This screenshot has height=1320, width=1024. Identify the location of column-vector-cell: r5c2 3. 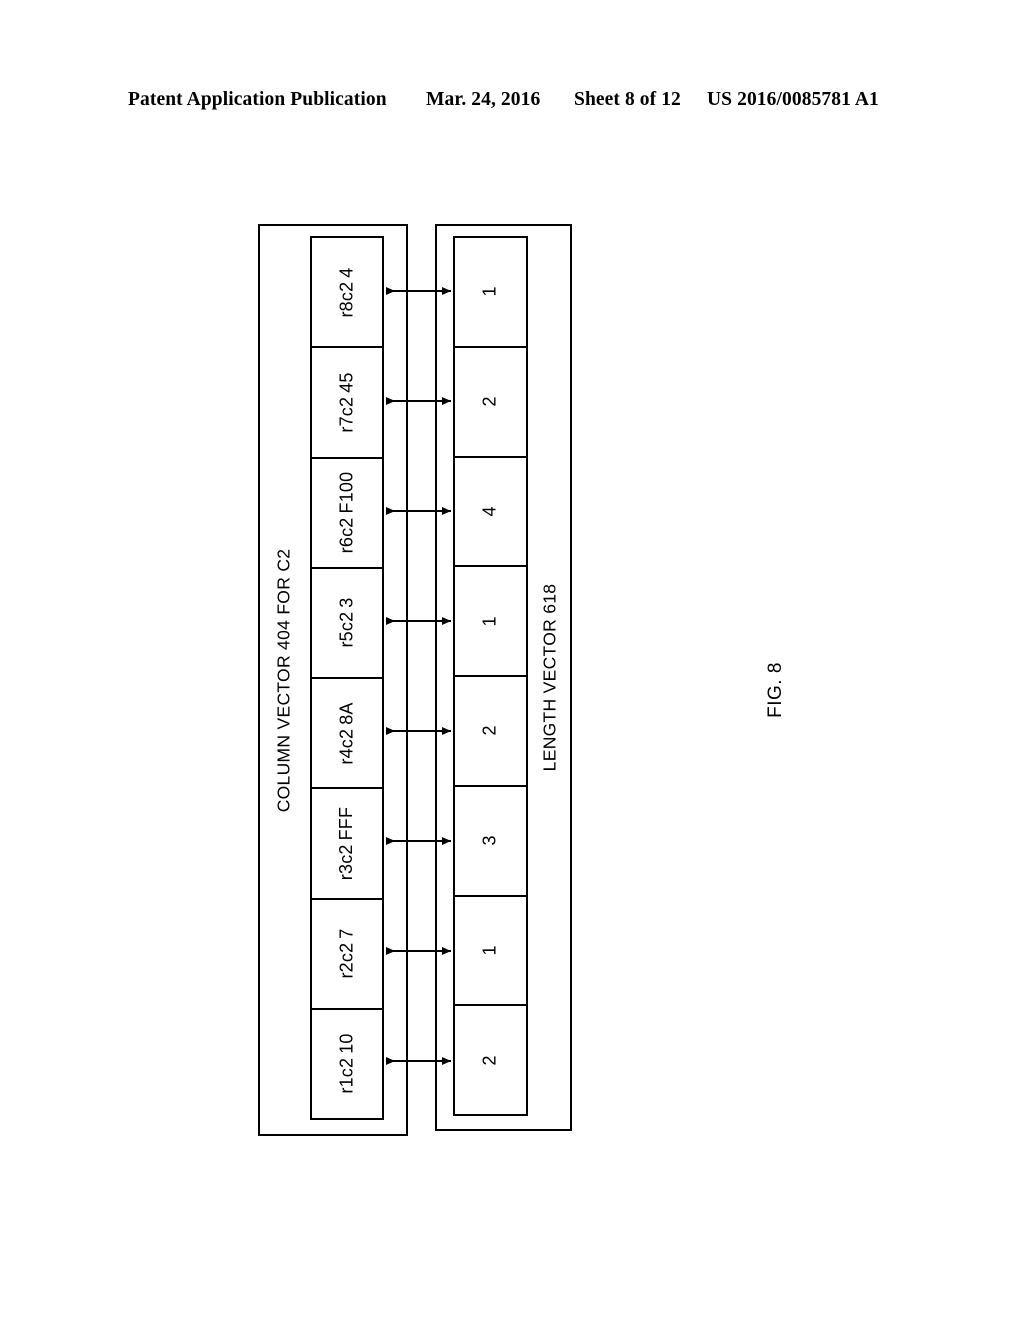
(347, 622).